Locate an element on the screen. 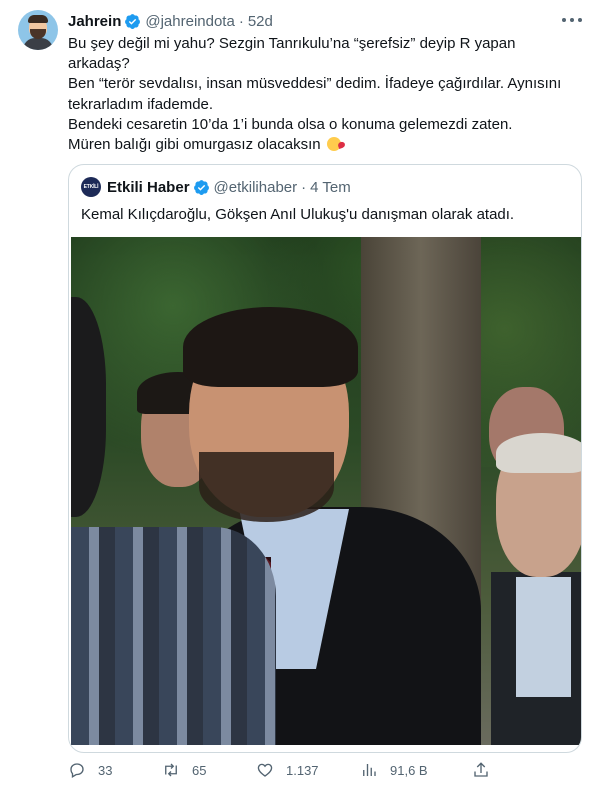 The height and width of the screenshot is (793, 600). like-button: 1.137 is located at coordinates (287, 770).